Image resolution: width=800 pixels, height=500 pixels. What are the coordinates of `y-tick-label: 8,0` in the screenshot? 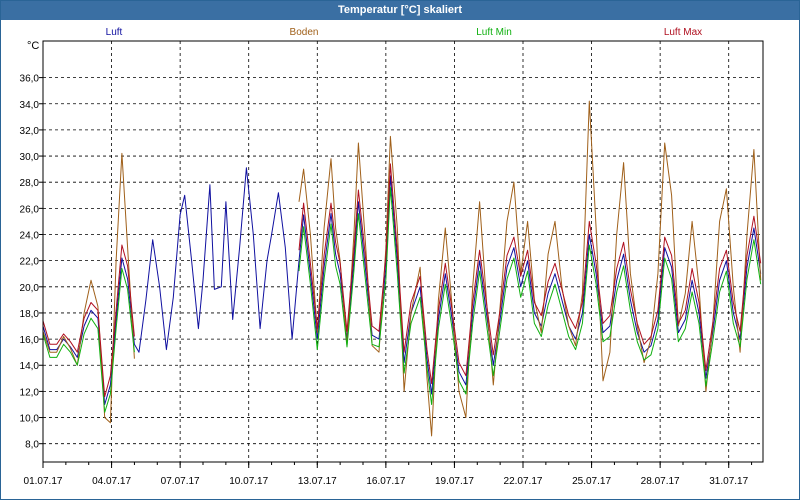 It's located at (32, 445).